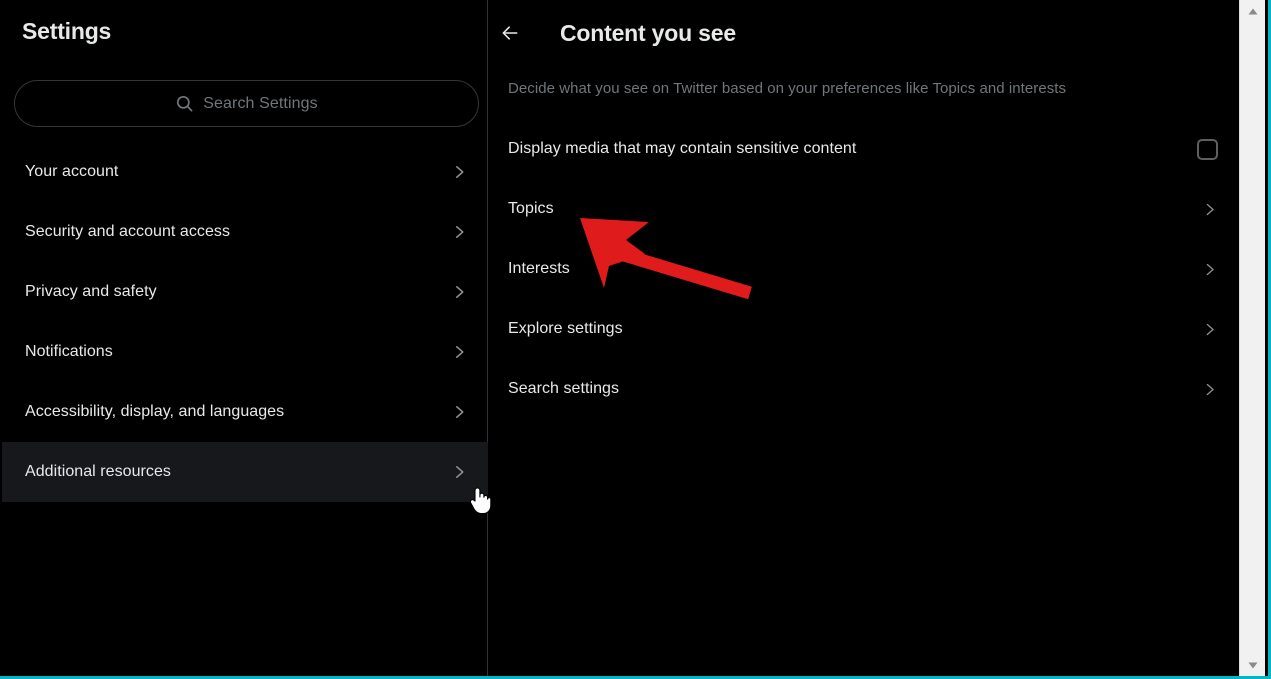 The height and width of the screenshot is (679, 1271). I want to click on sidebar-item-your-account: Your account, so click(245, 172).